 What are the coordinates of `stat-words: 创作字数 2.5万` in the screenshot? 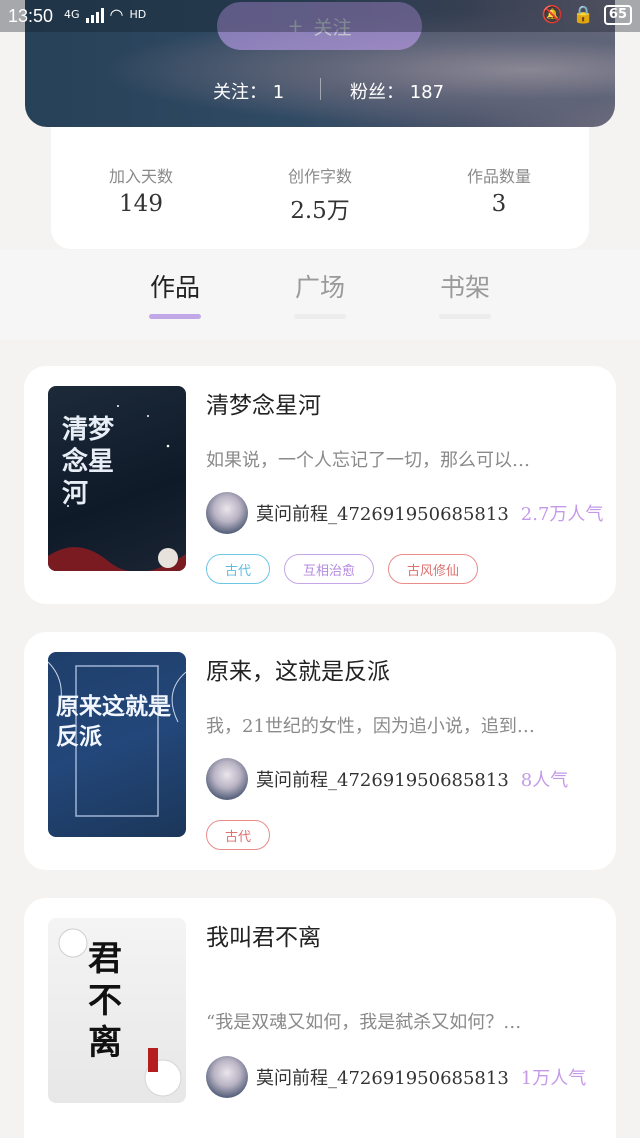 It's located at (320, 194).